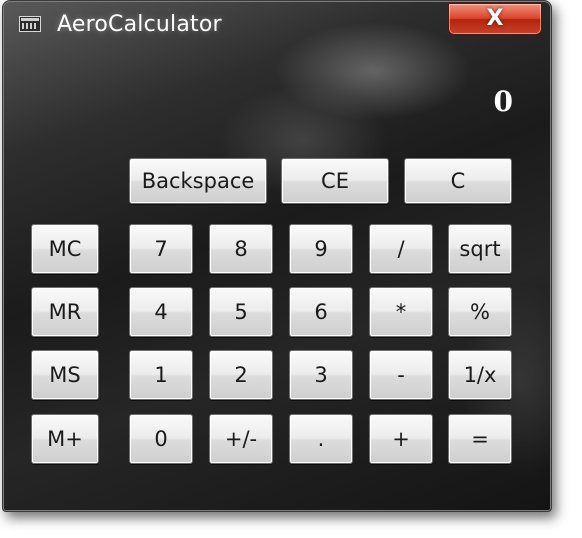 This screenshot has width=582, height=538. Describe the element at coordinates (480, 439) in the screenshot. I see `equals-button: =` at that location.